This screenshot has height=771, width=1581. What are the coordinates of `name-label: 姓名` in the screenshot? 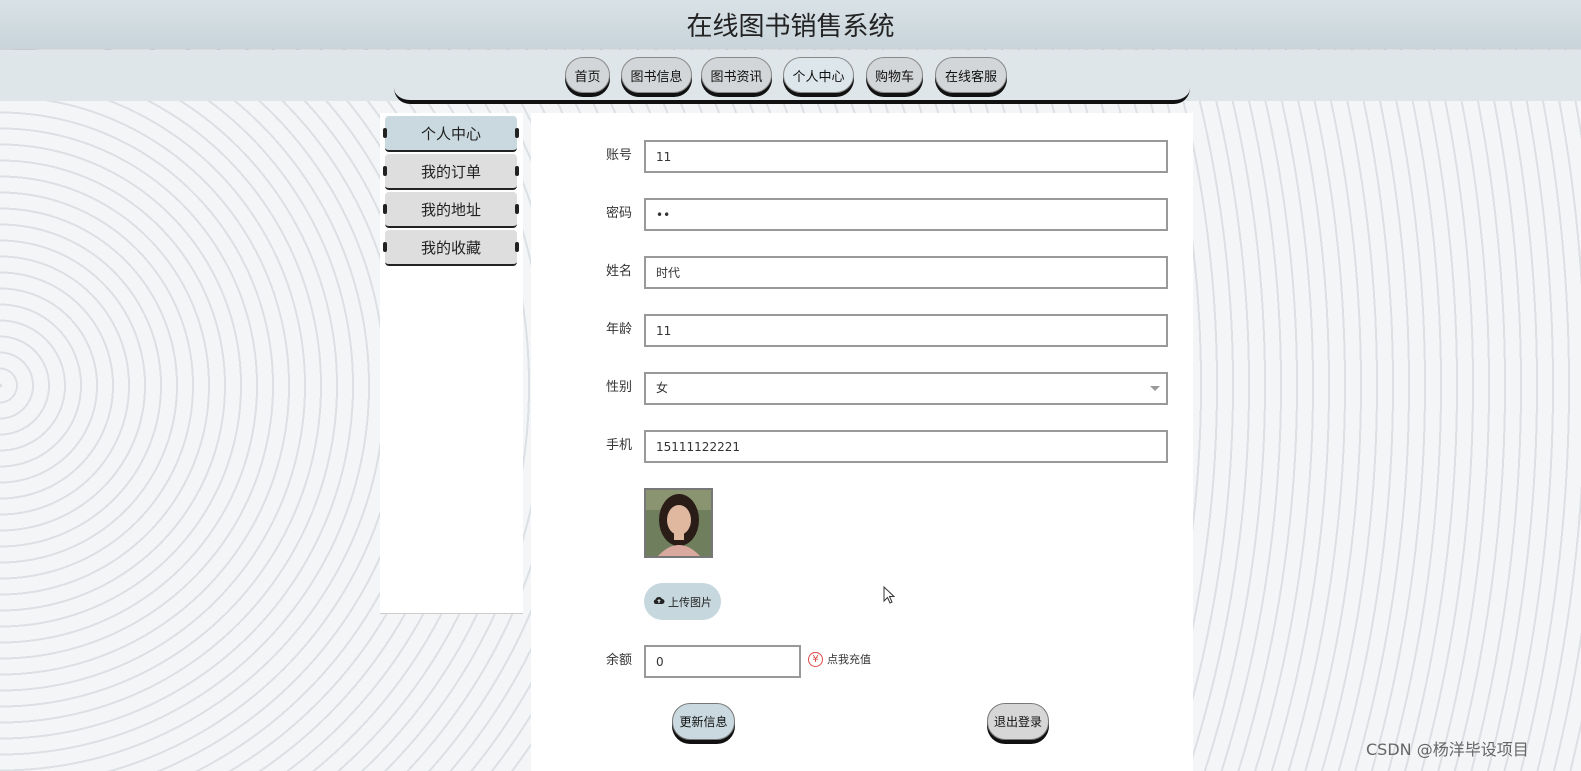 It's located at (619, 271).